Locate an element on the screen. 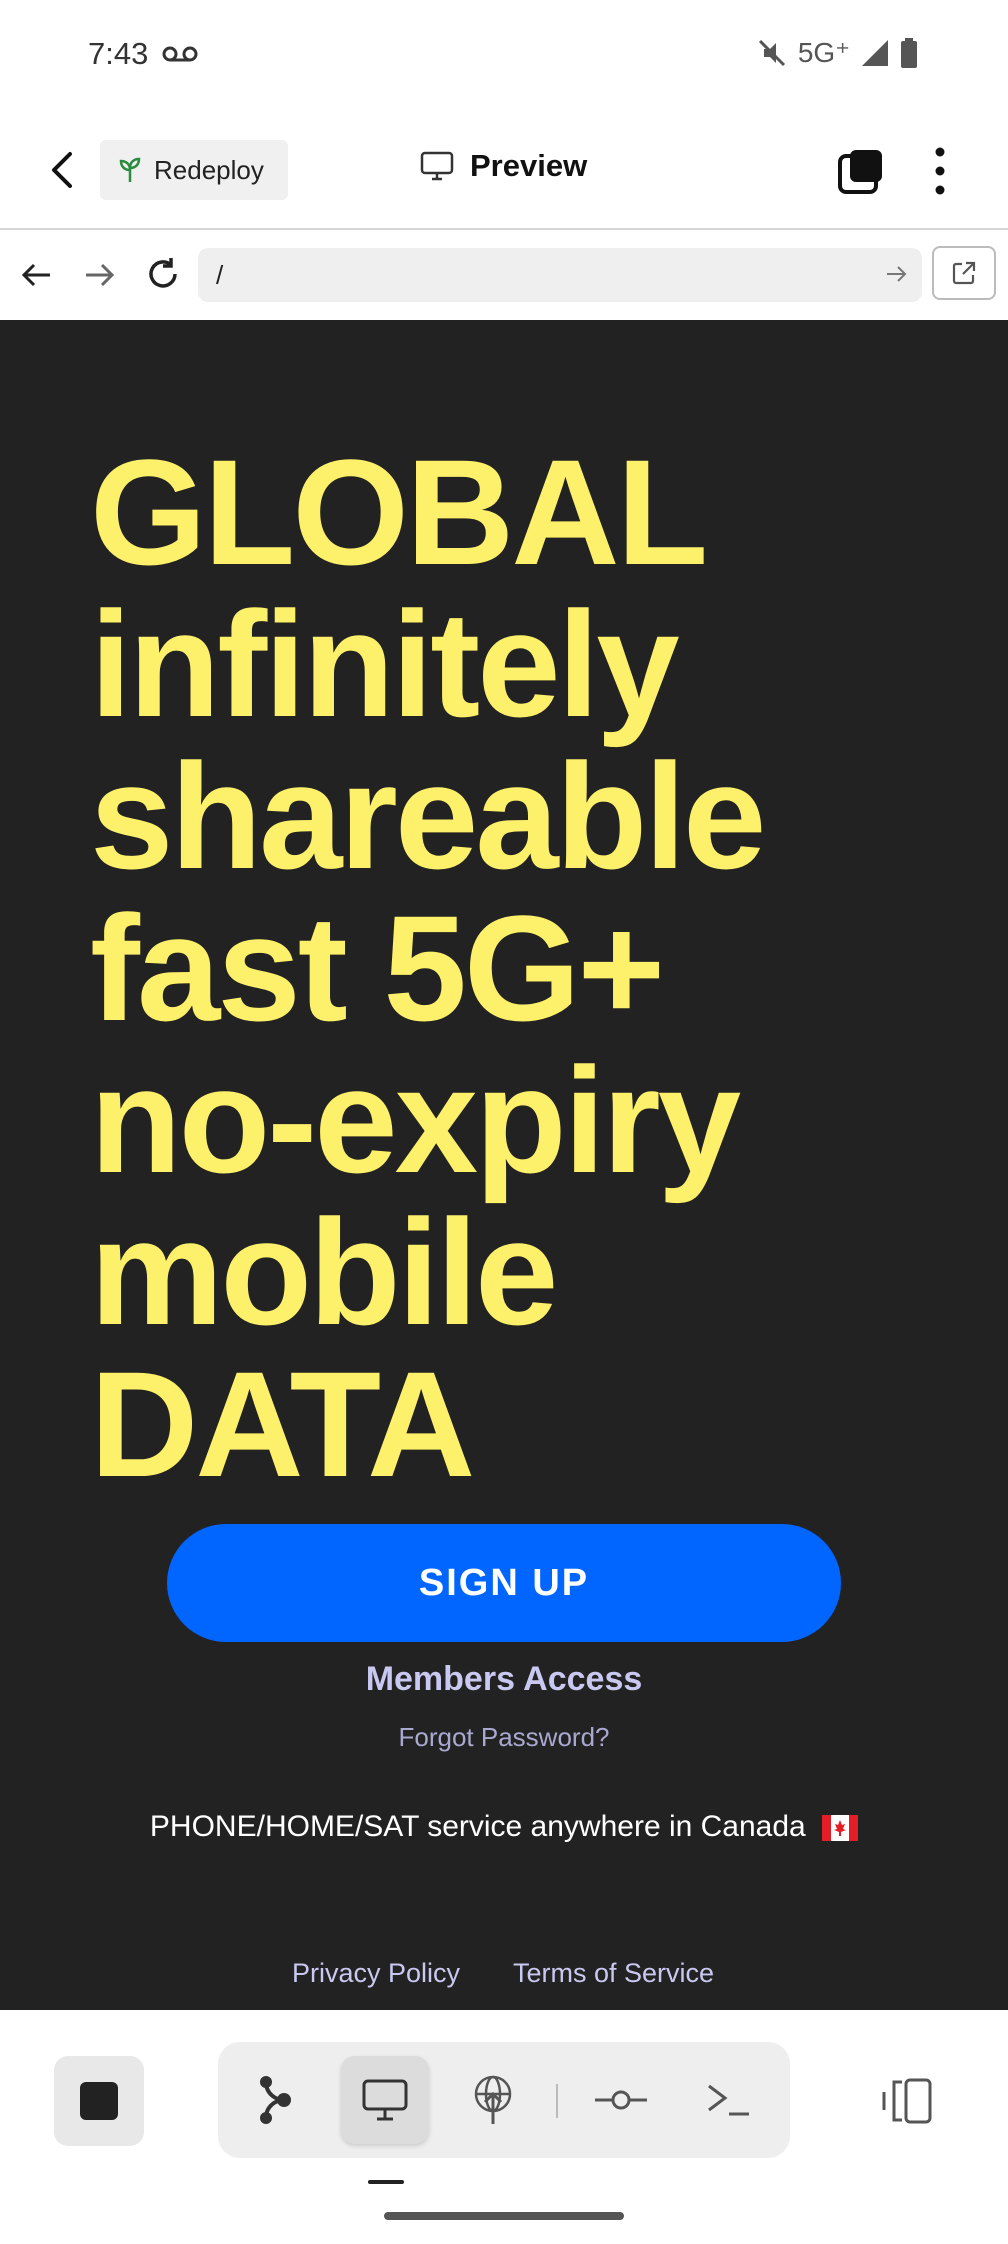  side-panel-icon is located at coordinates (908, 2101).